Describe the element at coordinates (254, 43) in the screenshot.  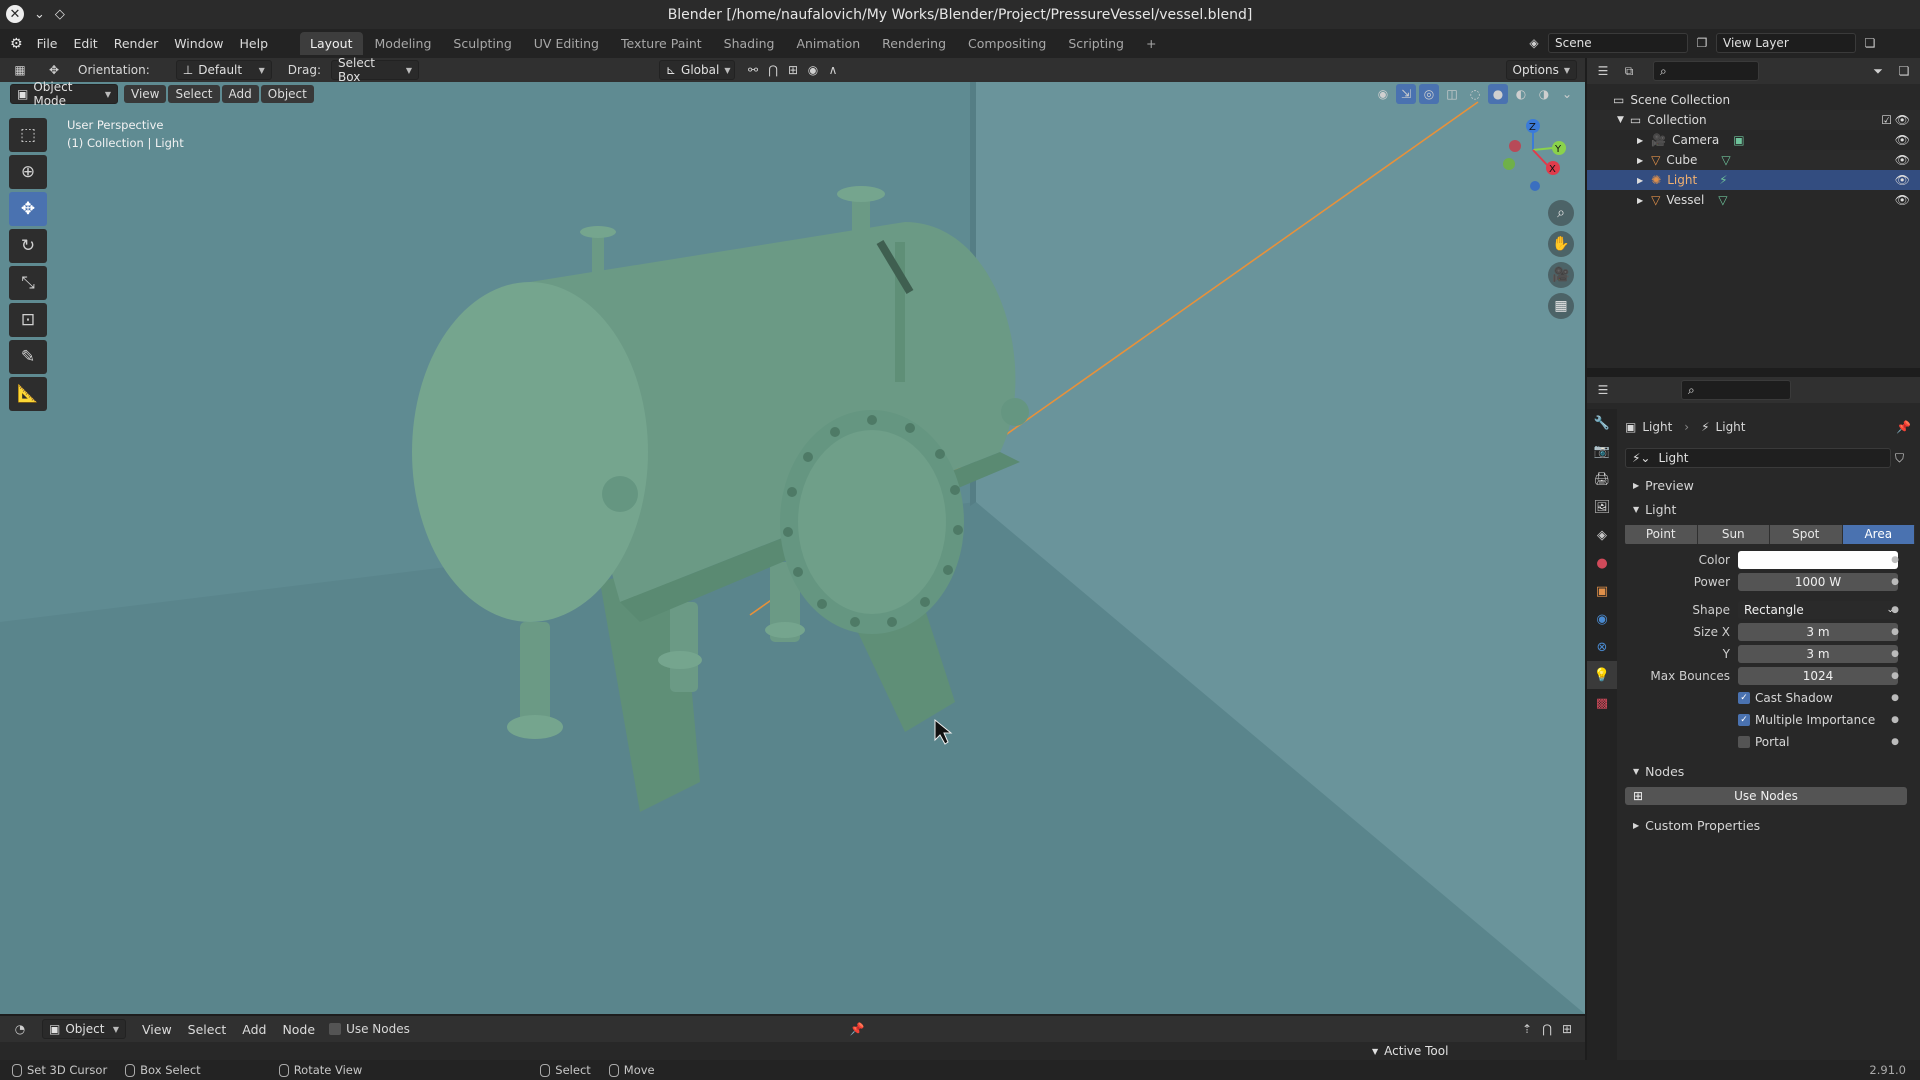
I see `menu-help: Help` at that location.